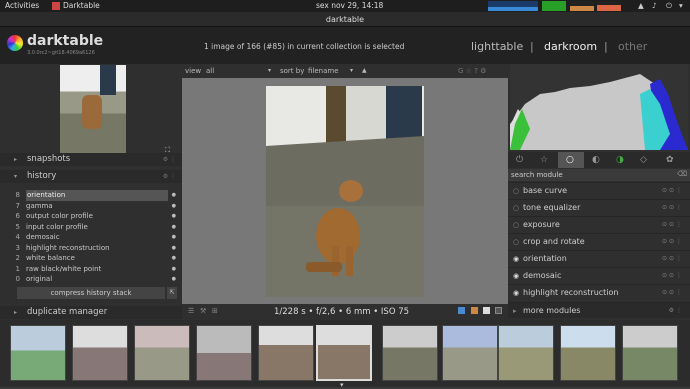 The image size is (690, 389). Describe the element at coordinates (61, 53) in the screenshot. I see `version: 3.0.0rc2~git18.4069a6126` at that location.